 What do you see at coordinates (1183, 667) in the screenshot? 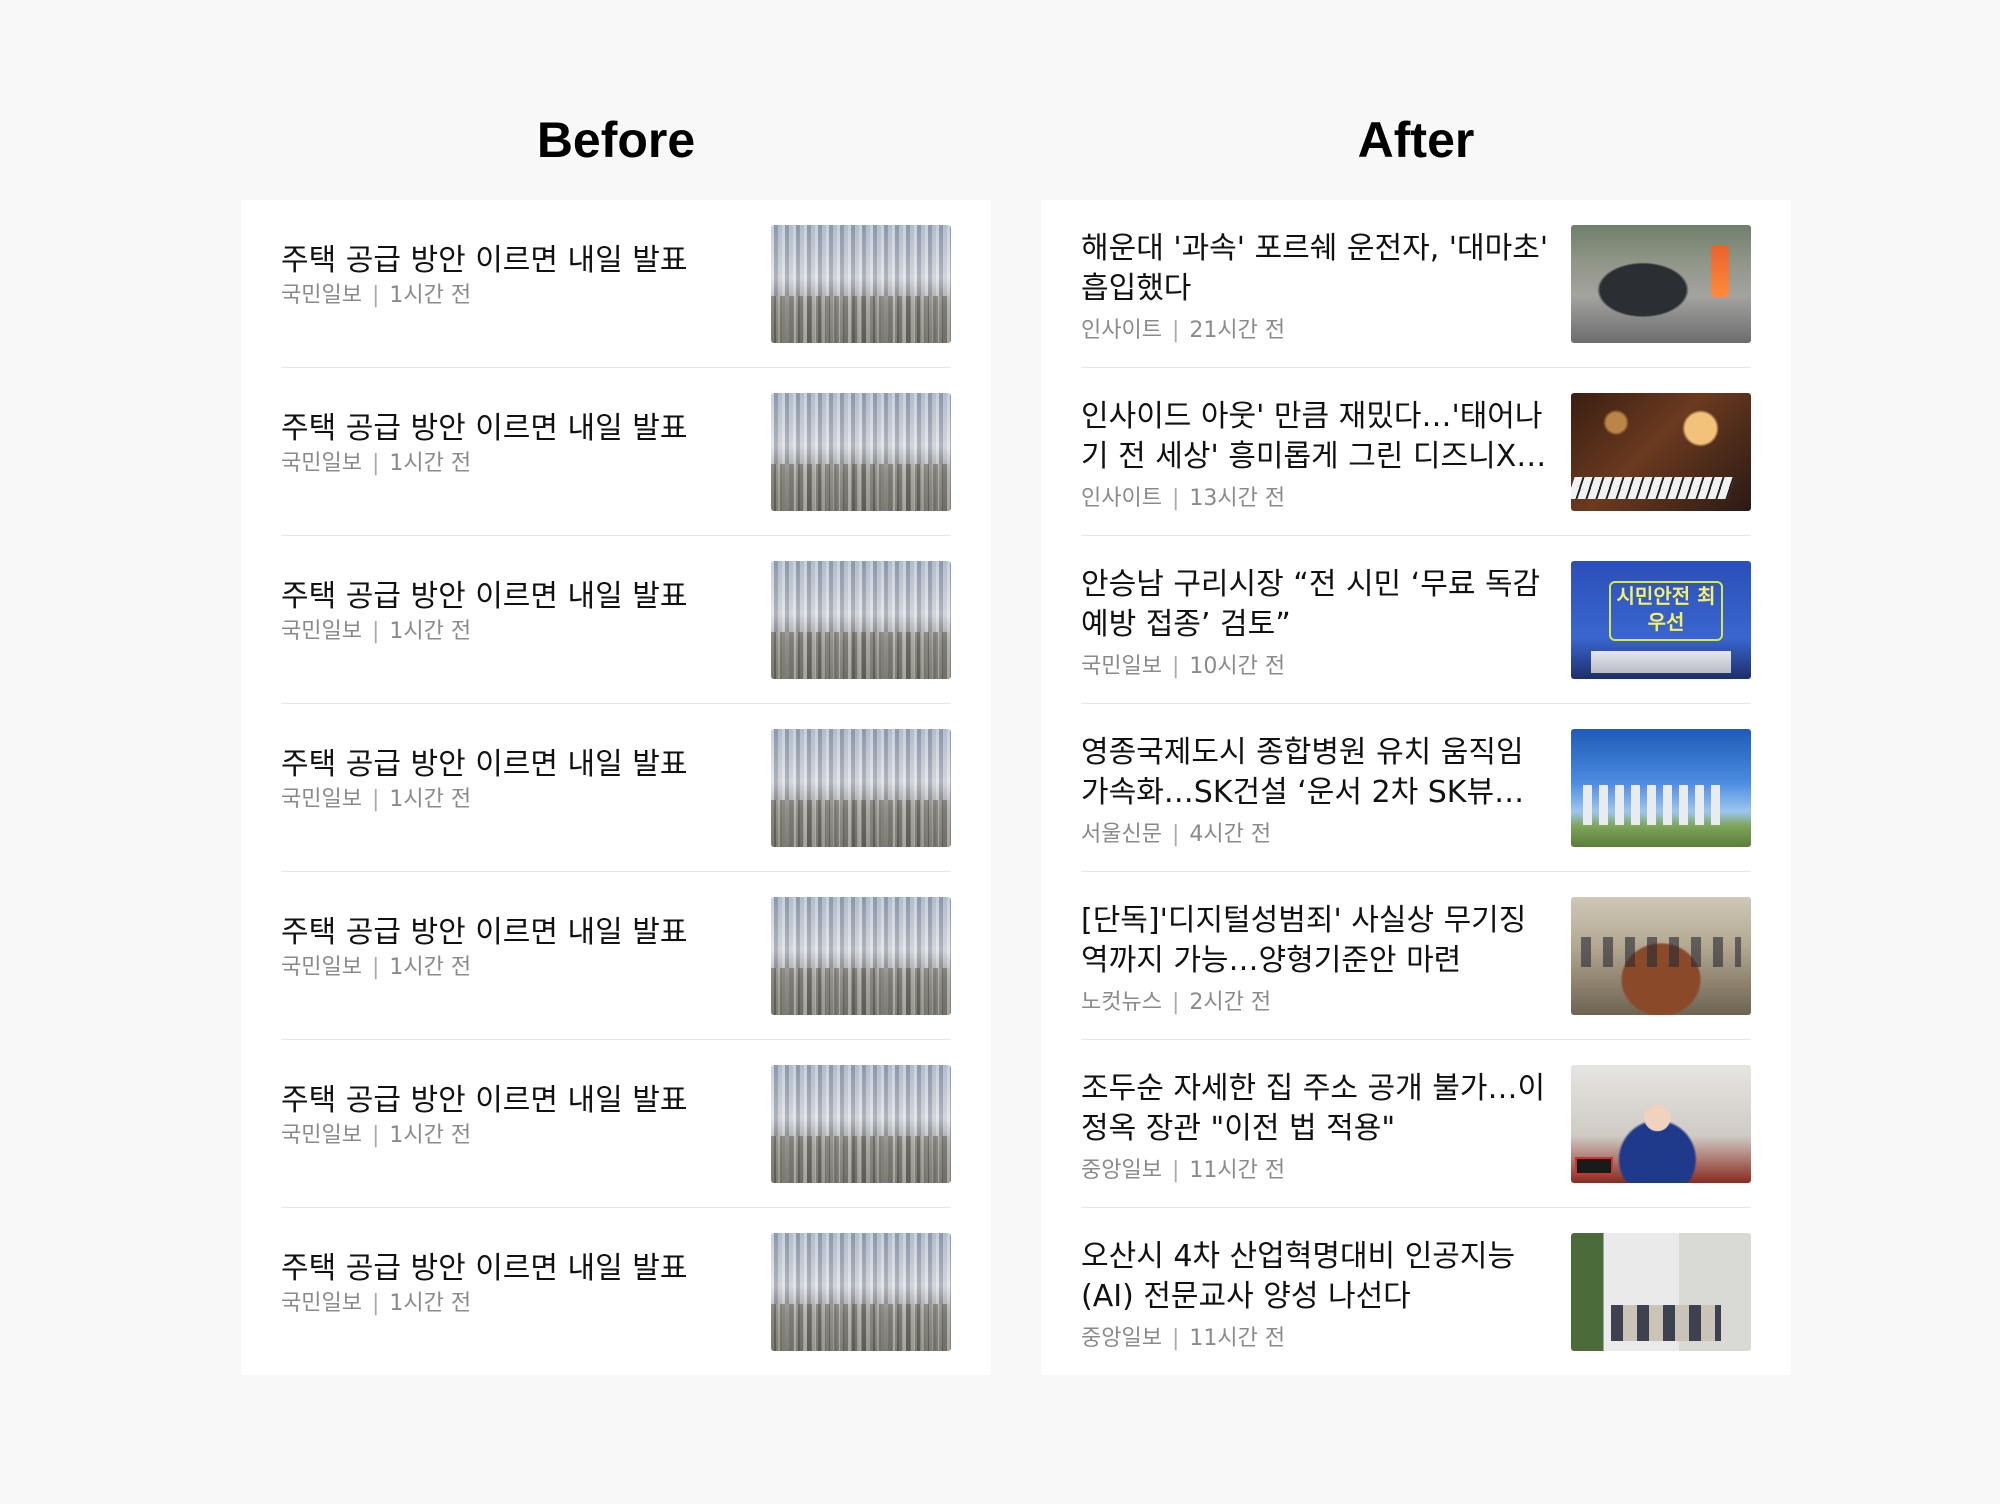
I see `news-meta: 국민일보 | 10시간 전` at bounding box center [1183, 667].